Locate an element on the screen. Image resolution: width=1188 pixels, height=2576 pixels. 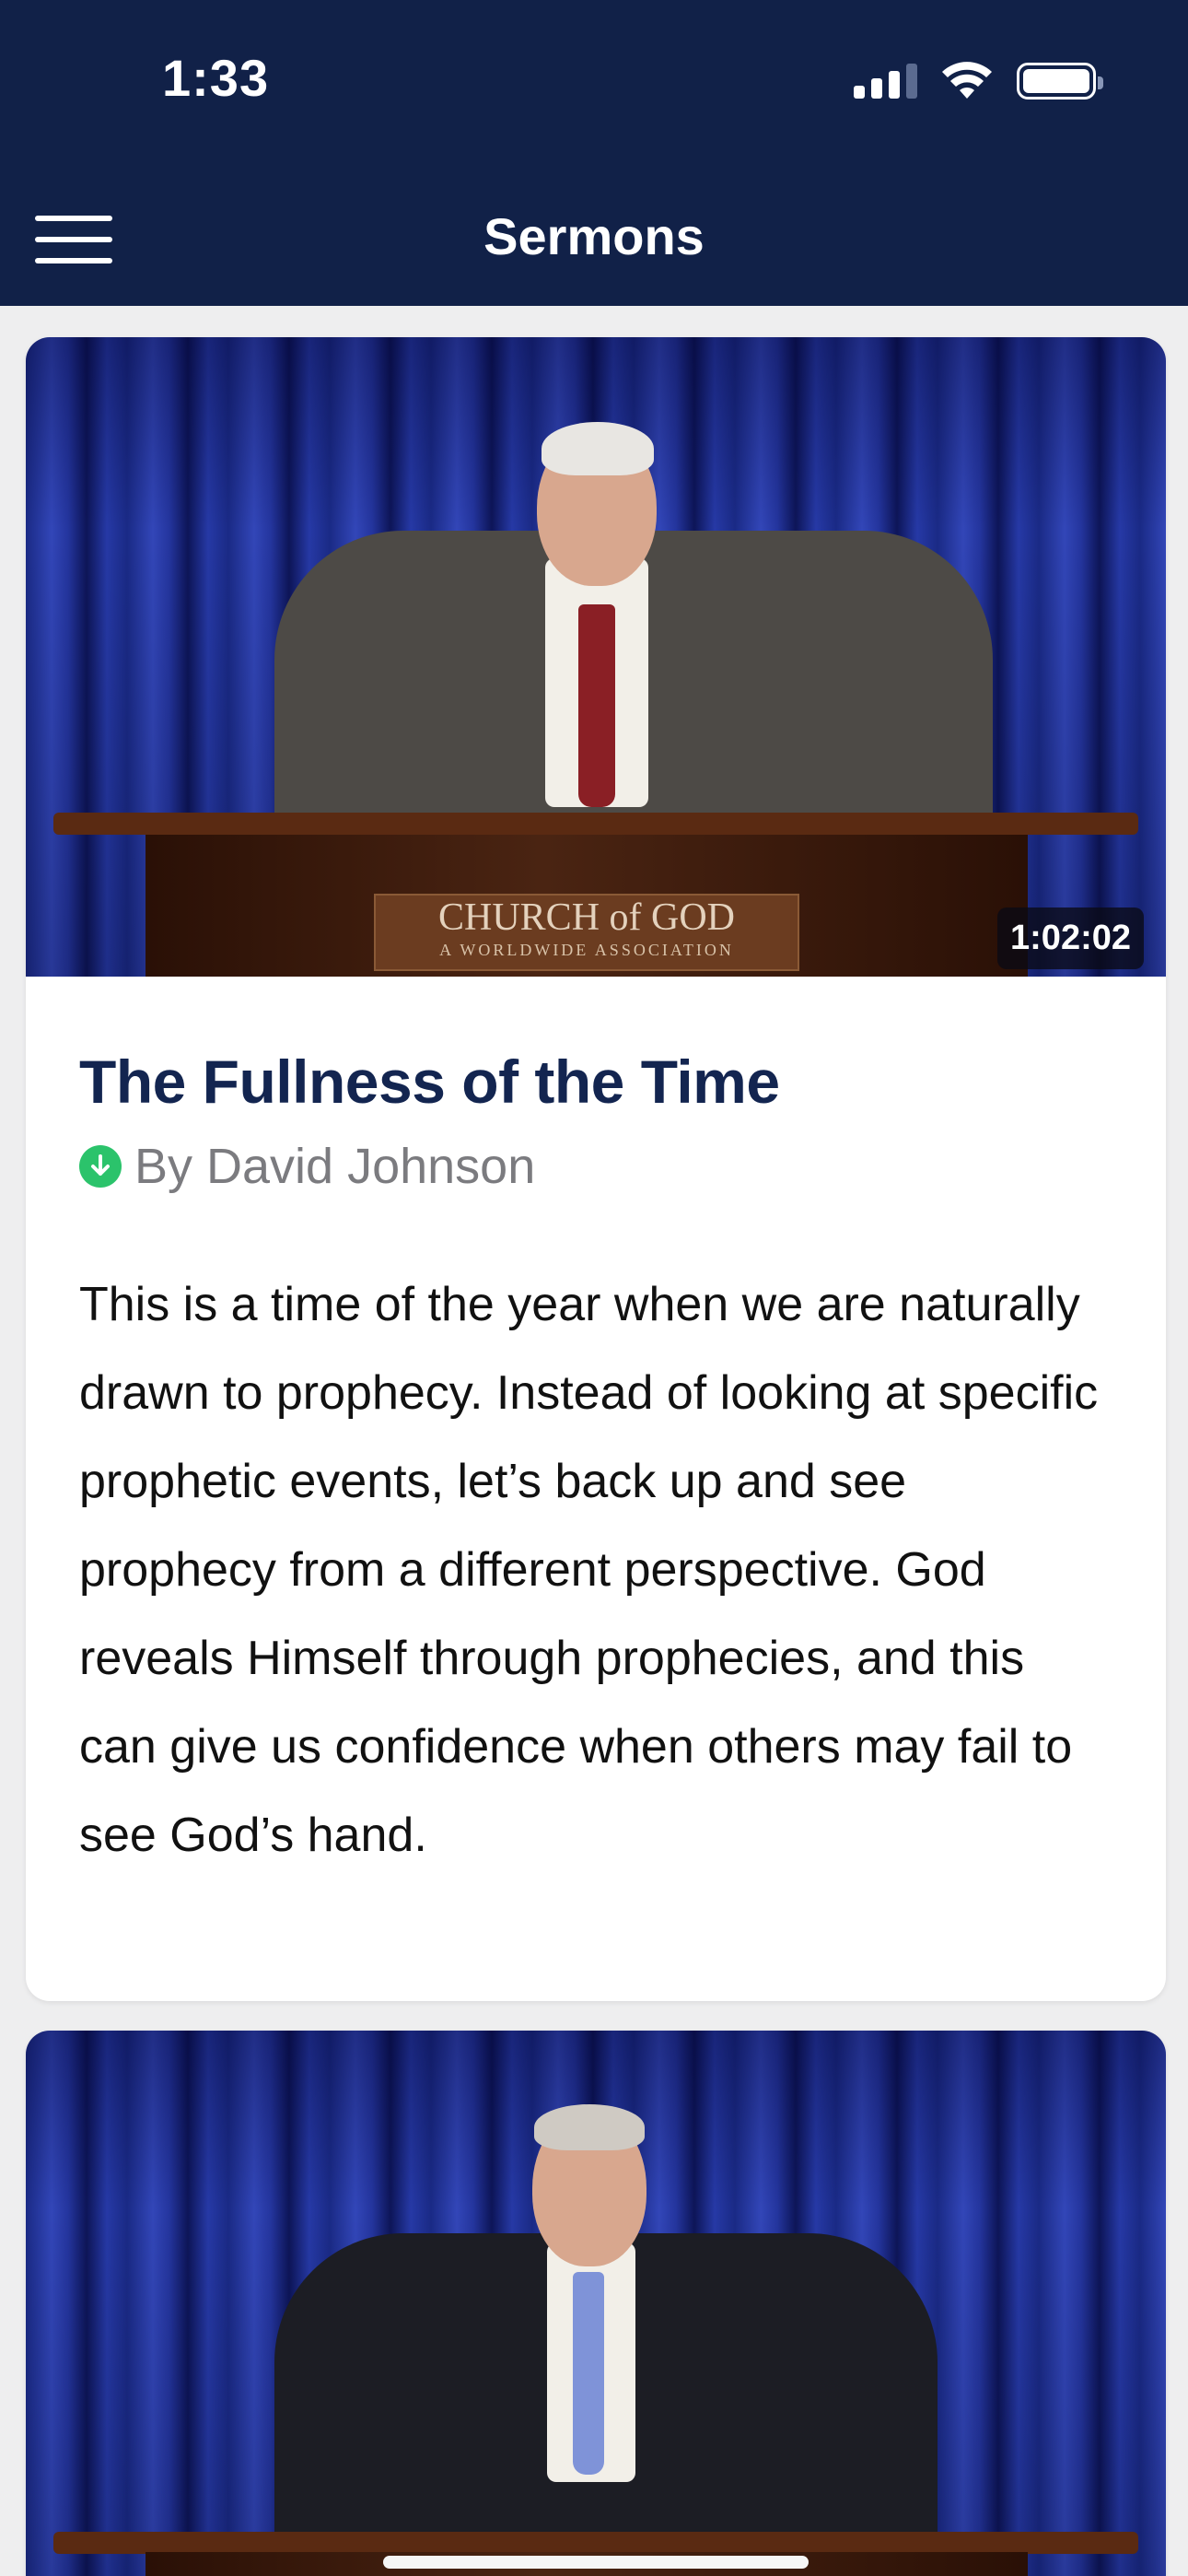
download-icon is located at coordinates (100, 1166).